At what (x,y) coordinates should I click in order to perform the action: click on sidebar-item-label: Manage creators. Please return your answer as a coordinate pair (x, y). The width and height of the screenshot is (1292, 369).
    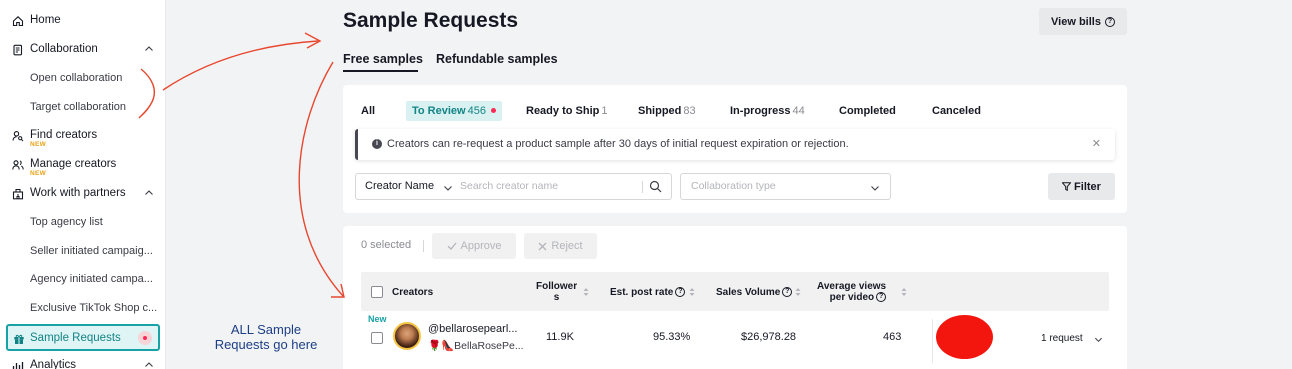
    Looking at the image, I should click on (73, 164).